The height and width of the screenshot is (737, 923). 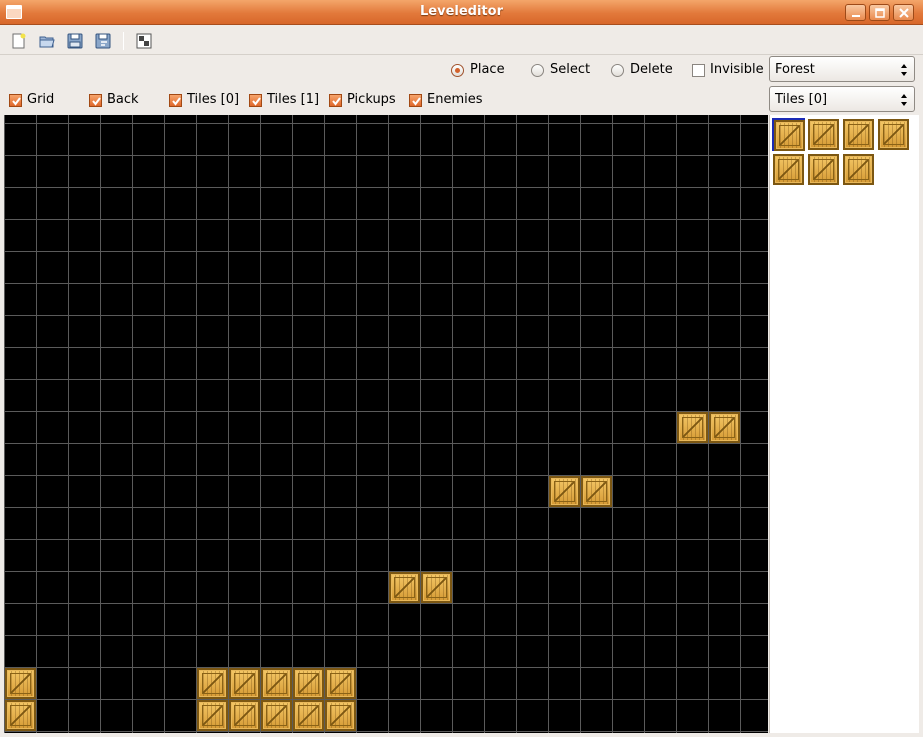 I want to click on invisible-label: Invisible, so click(x=737, y=69).